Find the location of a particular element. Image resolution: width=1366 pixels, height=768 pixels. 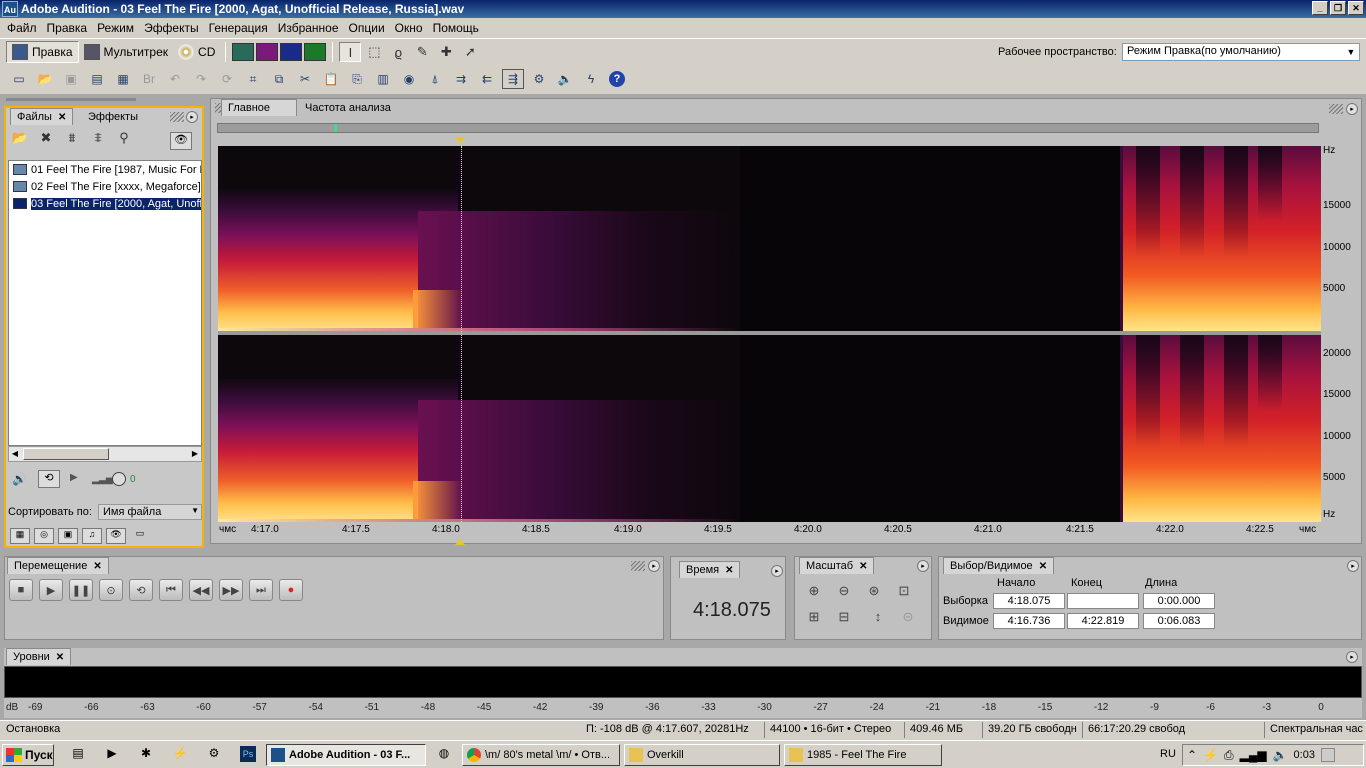

copy-to-new-icon: ⧉ is located at coordinates (279, 79).